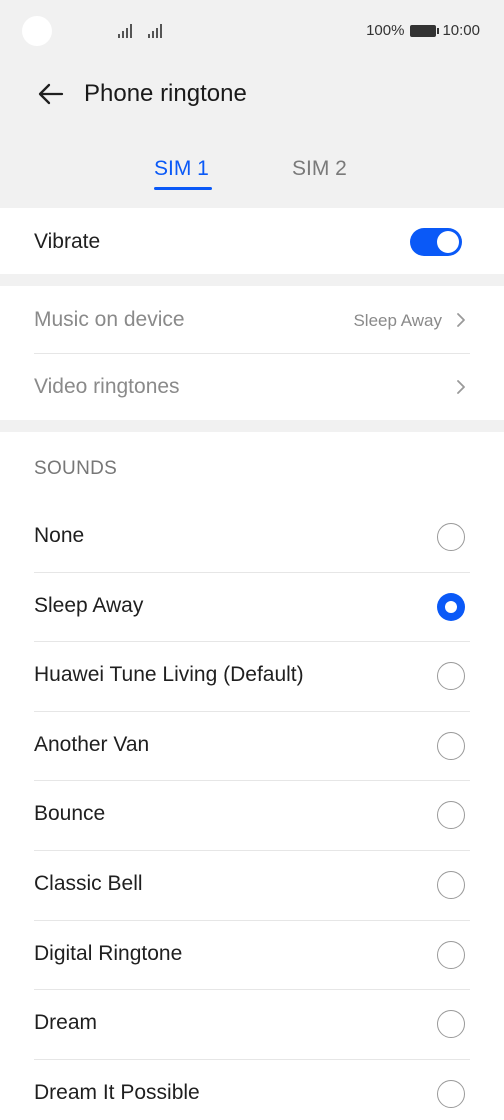 This screenshot has width=504, height=1120. Describe the element at coordinates (385, 30) in the screenshot. I see `battery-percentage: 100%` at that location.